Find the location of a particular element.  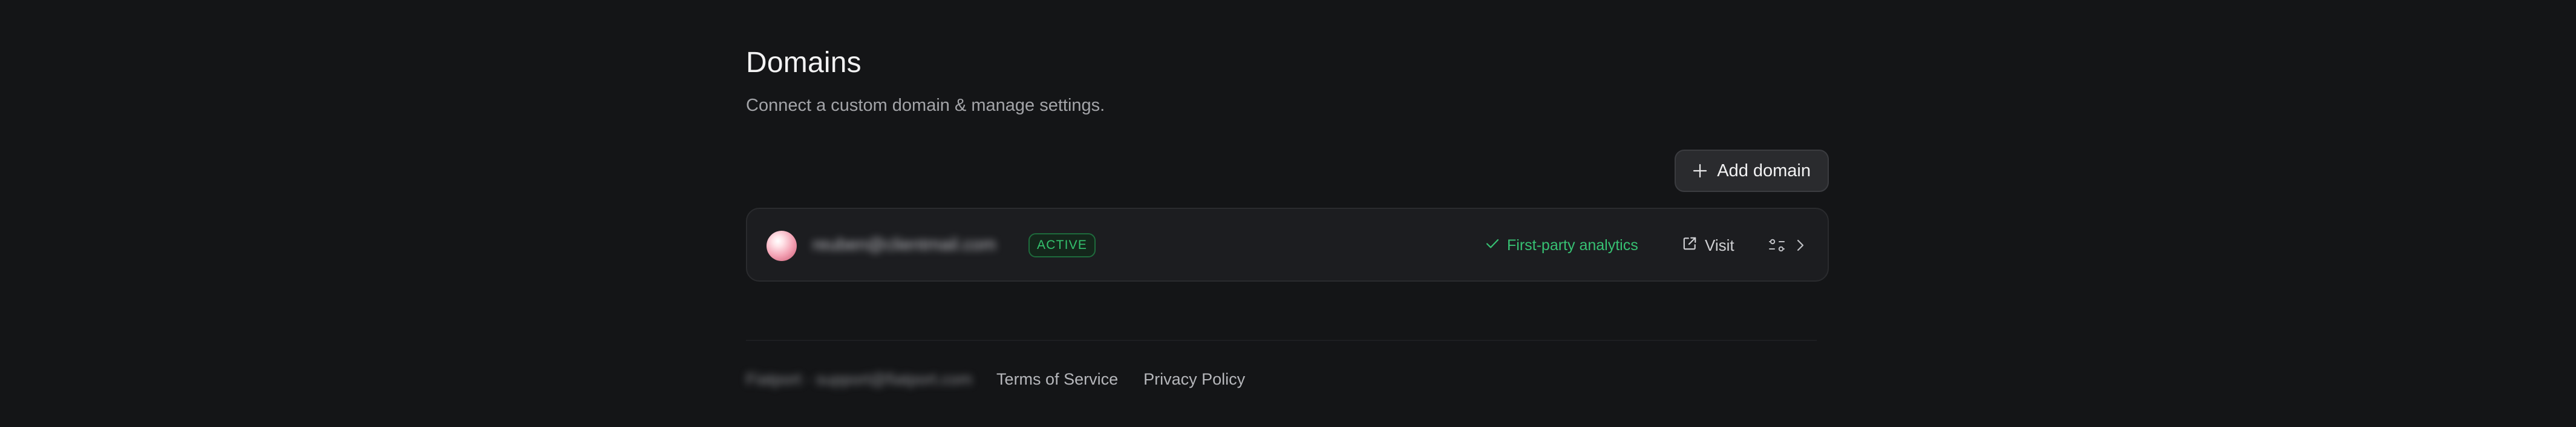

analytics-label: First-party analytics is located at coordinates (1572, 245).